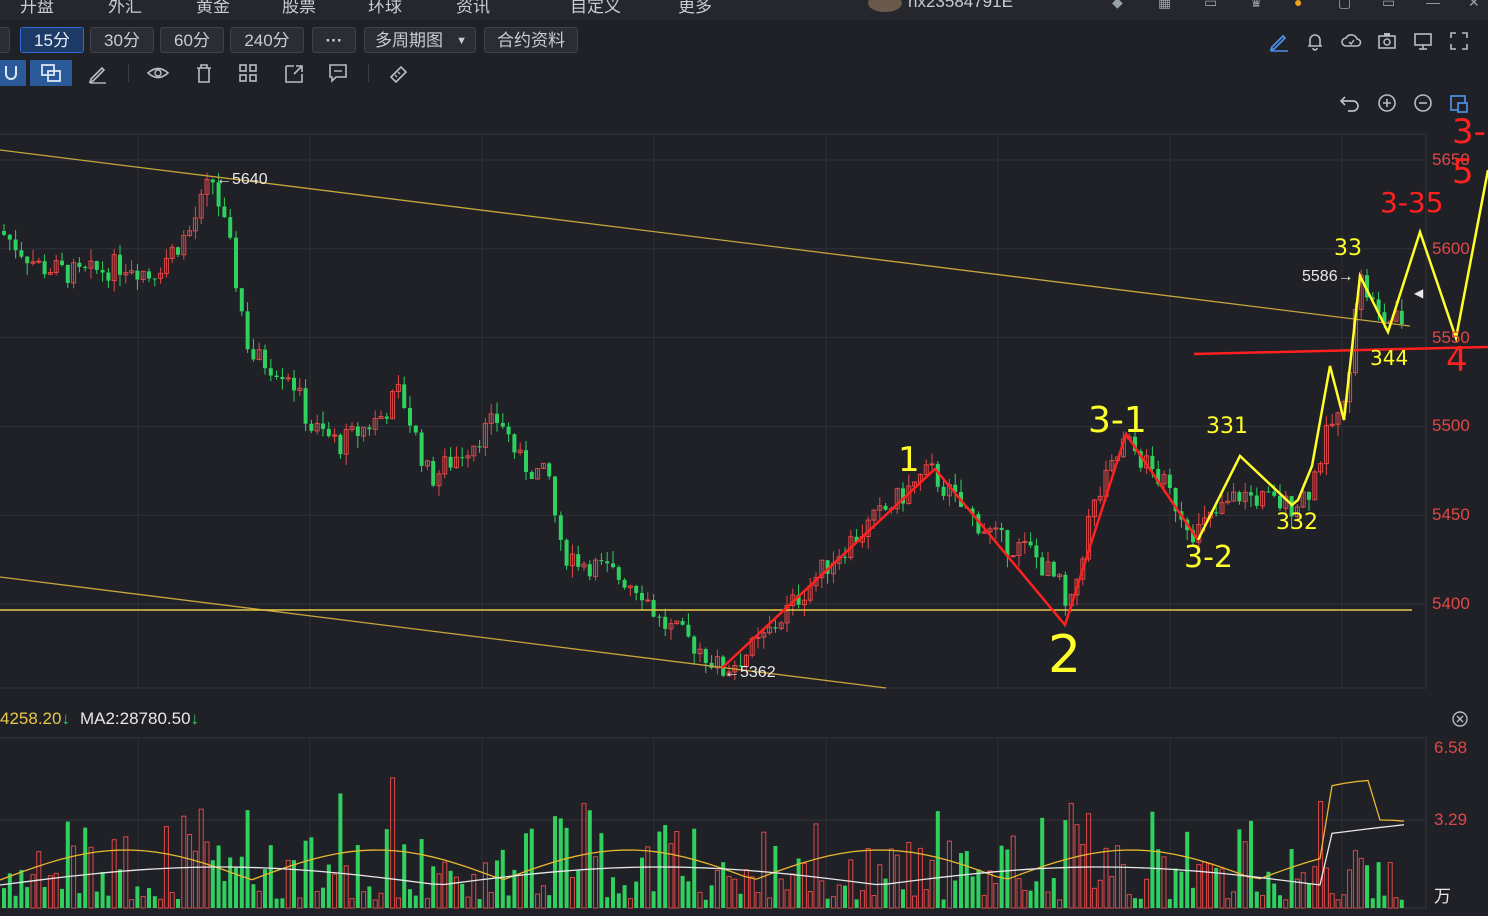  I want to click on pen-icon, so click(1279, 41).